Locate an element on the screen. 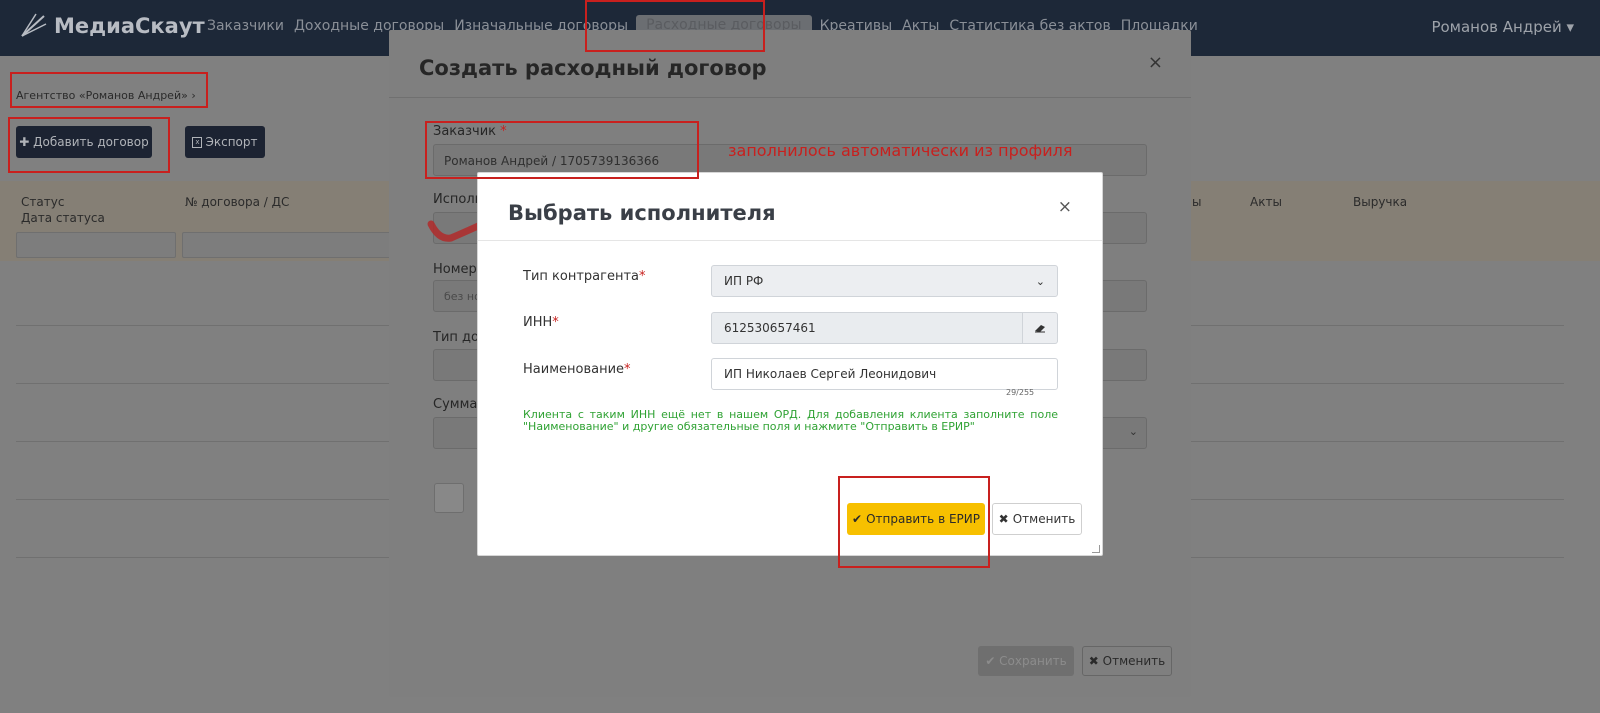 The width and height of the screenshot is (1600, 713). eraser-button is located at coordinates (1040, 328).